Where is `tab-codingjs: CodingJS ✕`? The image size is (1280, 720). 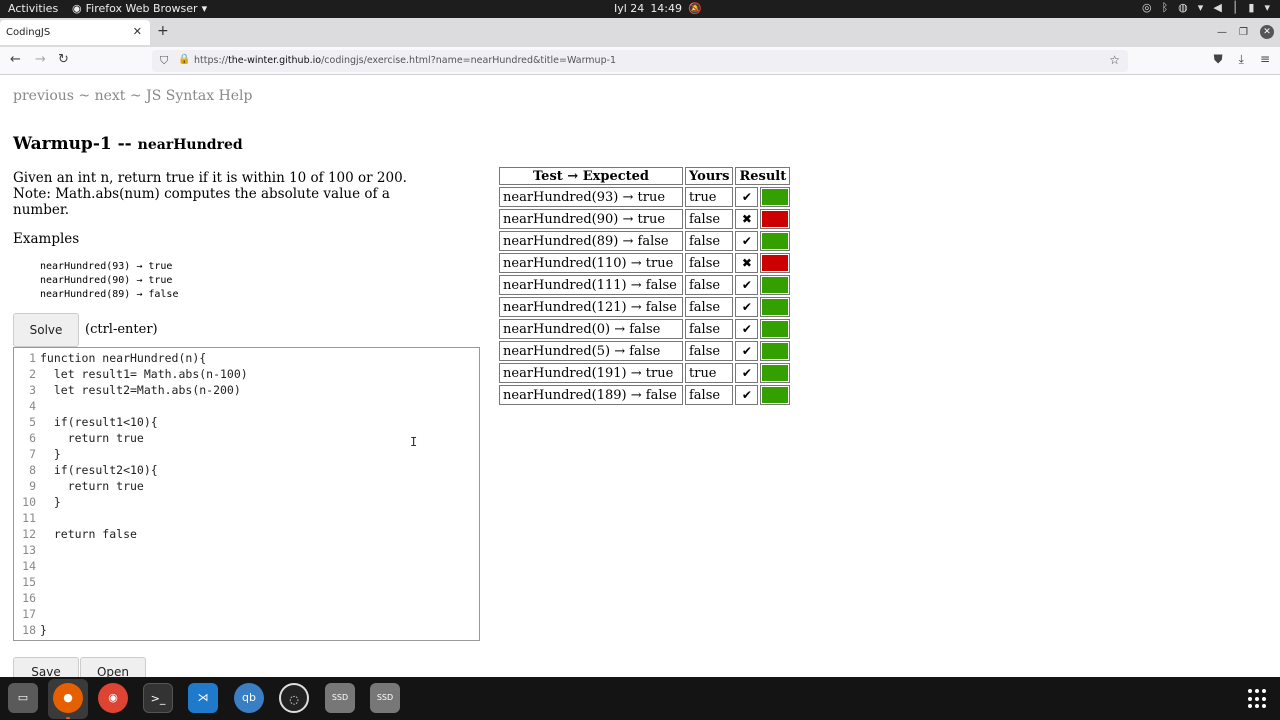
tab-codingjs: CodingJS ✕ is located at coordinates (75, 32).